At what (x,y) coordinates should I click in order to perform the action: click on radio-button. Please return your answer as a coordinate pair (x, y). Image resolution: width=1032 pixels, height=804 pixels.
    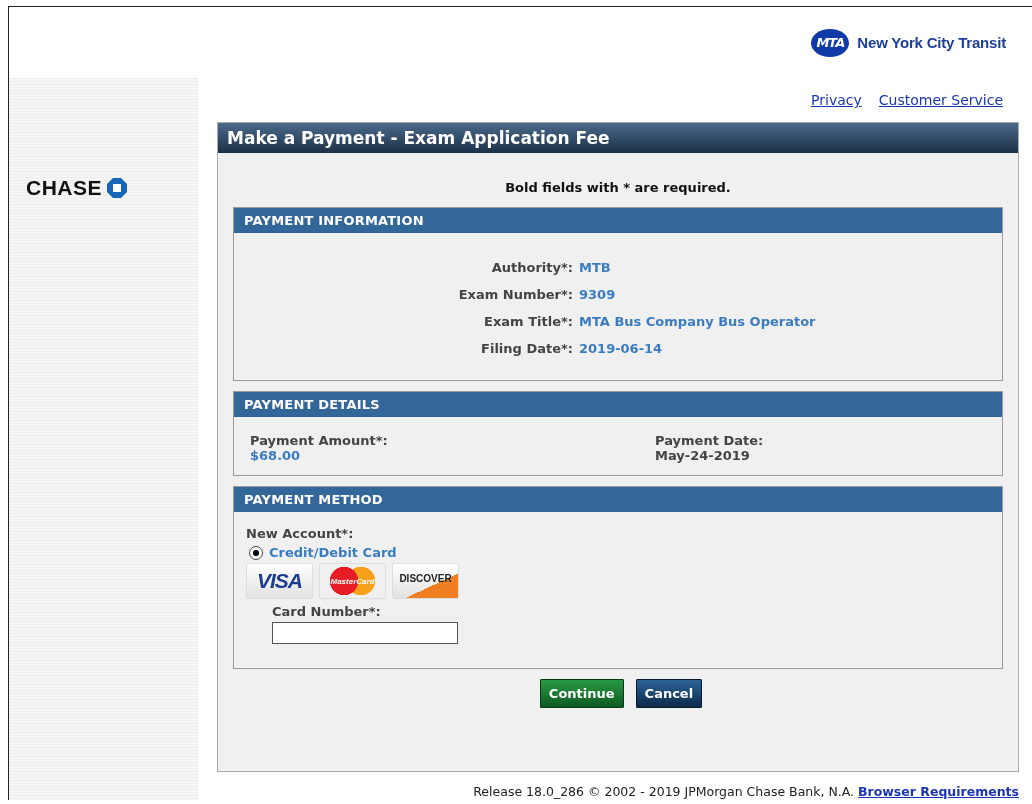
    Looking at the image, I should click on (256, 552).